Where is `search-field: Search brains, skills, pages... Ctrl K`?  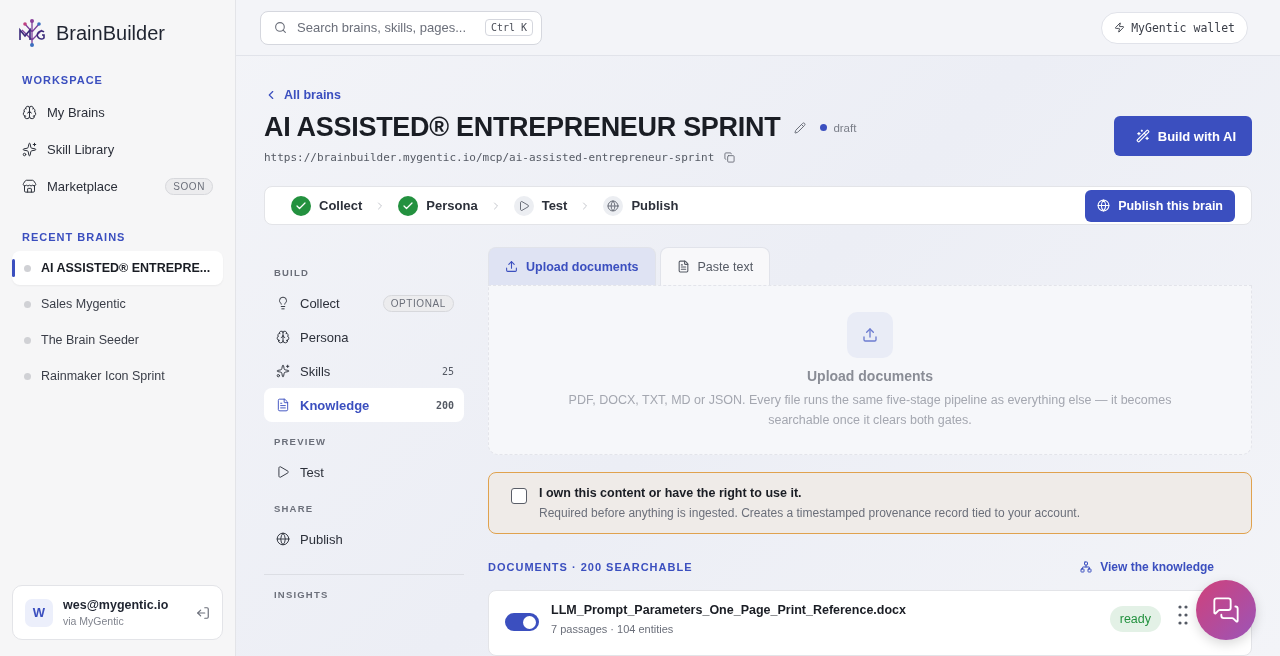
search-field: Search brains, skills, pages... Ctrl K is located at coordinates (401, 27).